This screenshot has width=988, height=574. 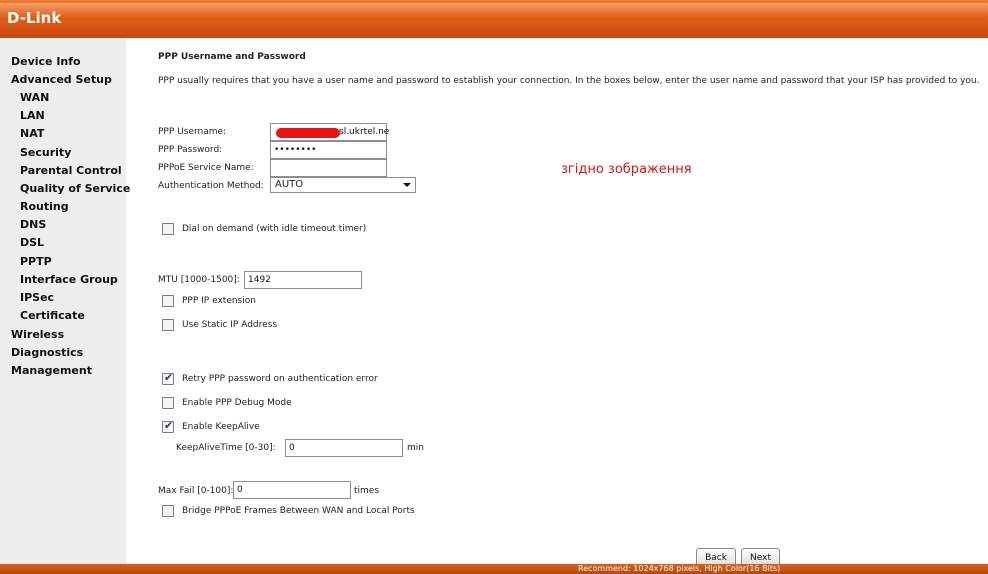 What do you see at coordinates (303, 280) in the screenshot?
I see `mtu-input: 1492` at bounding box center [303, 280].